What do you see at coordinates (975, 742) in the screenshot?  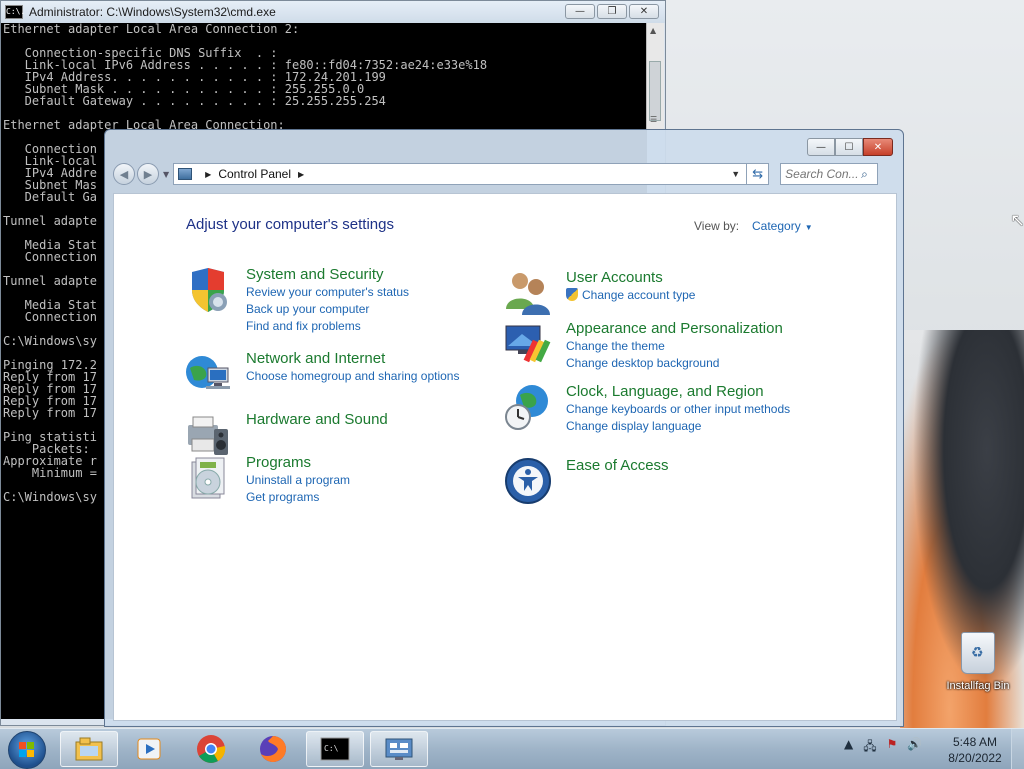 I see `clock-time: 5:48 AM` at bounding box center [975, 742].